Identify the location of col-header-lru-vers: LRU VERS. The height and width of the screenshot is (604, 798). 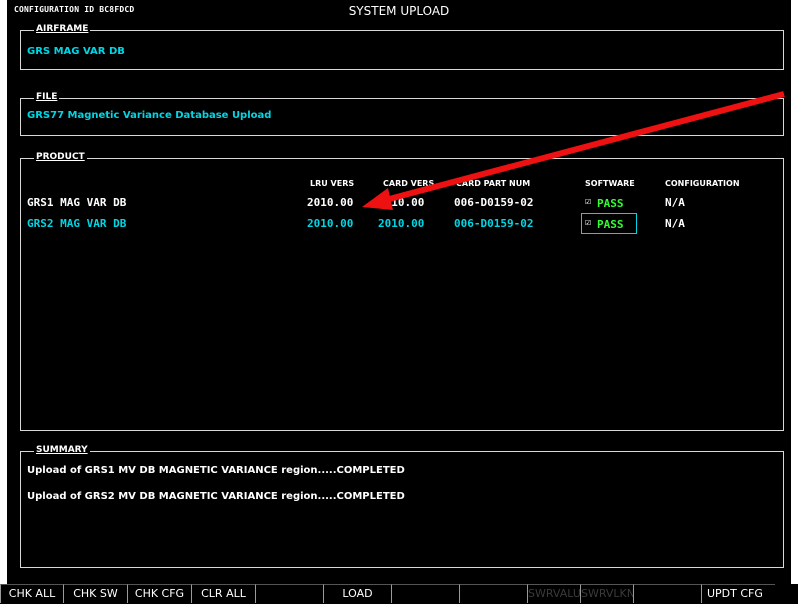
(332, 183).